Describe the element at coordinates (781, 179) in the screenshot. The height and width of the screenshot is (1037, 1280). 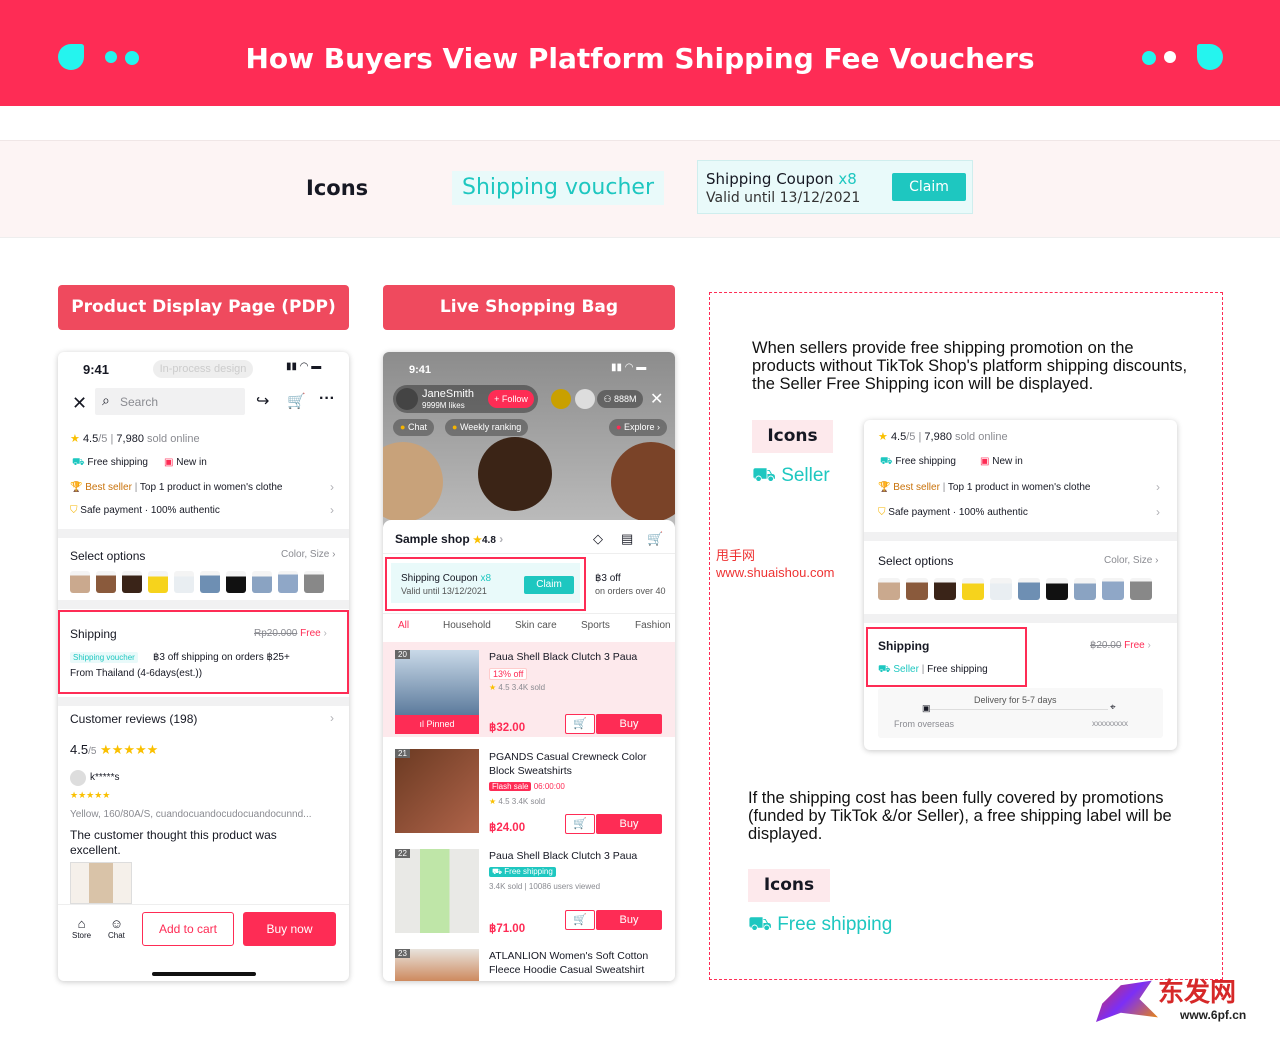
I see `coupon-title: Shipping Coupon x8` at that location.